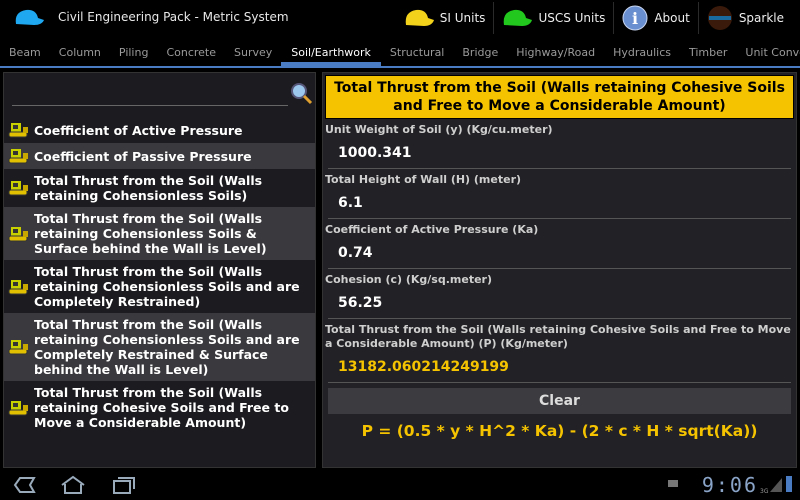 Image resolution: width=800 pixels, height=500 pixels. Describe the element at coordinates (73, 485) in the screenshot. I see `home-icon` at that location.